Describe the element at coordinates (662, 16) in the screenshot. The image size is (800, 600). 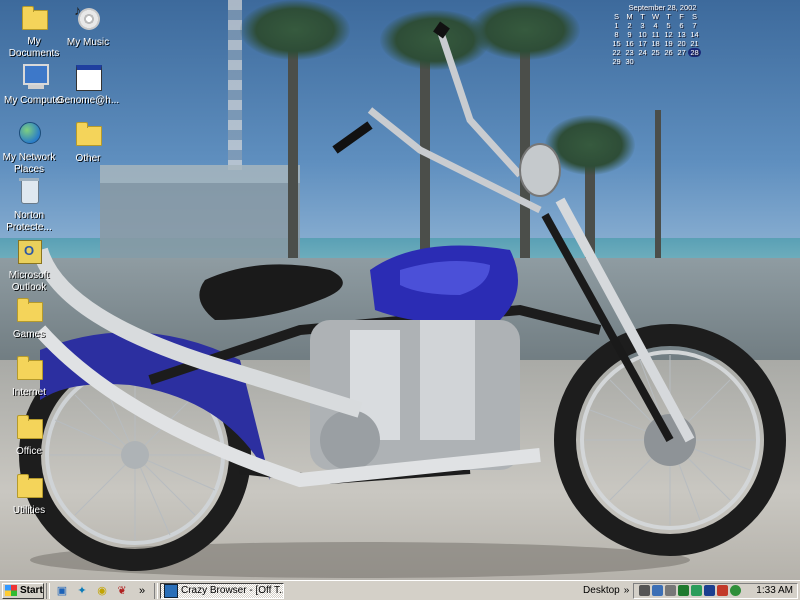
I see `calendar-weekday-row: S M T W T F S` at that location.